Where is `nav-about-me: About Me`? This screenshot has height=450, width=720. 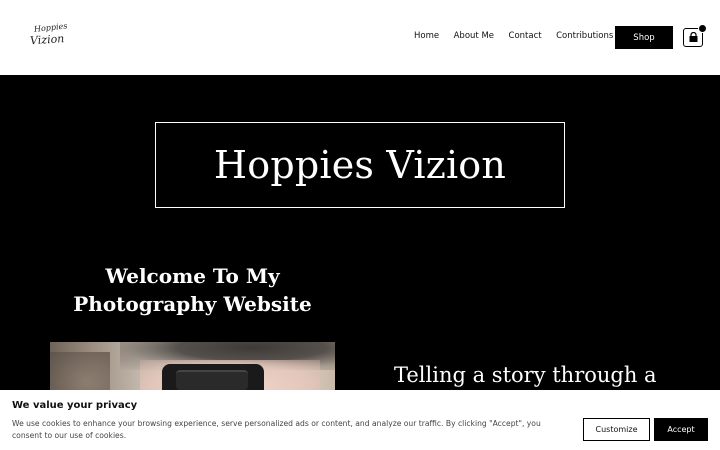 nav-about-me: About Me is located at coordinates (474, 36).